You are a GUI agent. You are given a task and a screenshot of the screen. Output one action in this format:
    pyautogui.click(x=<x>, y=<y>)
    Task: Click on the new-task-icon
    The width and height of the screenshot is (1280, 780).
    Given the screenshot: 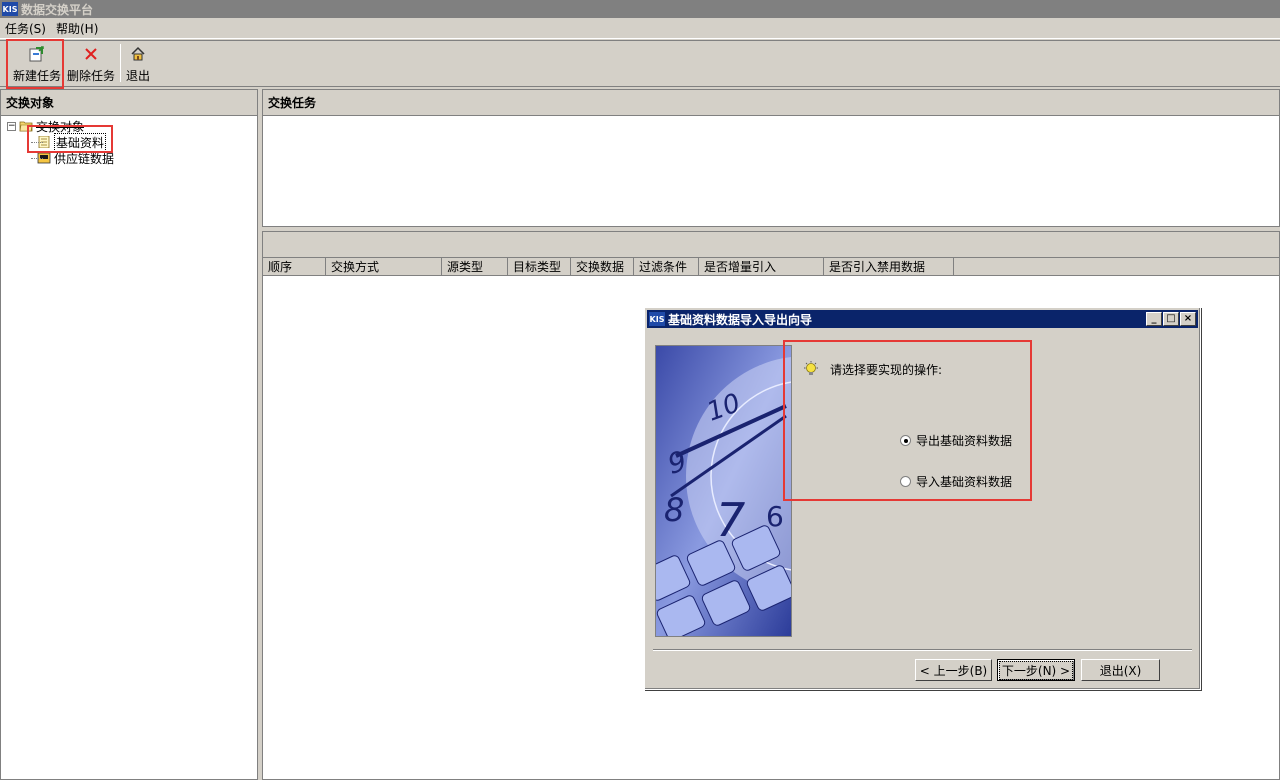 What is the action you would take?
    pyautogui.click(x=37, y=54)
    